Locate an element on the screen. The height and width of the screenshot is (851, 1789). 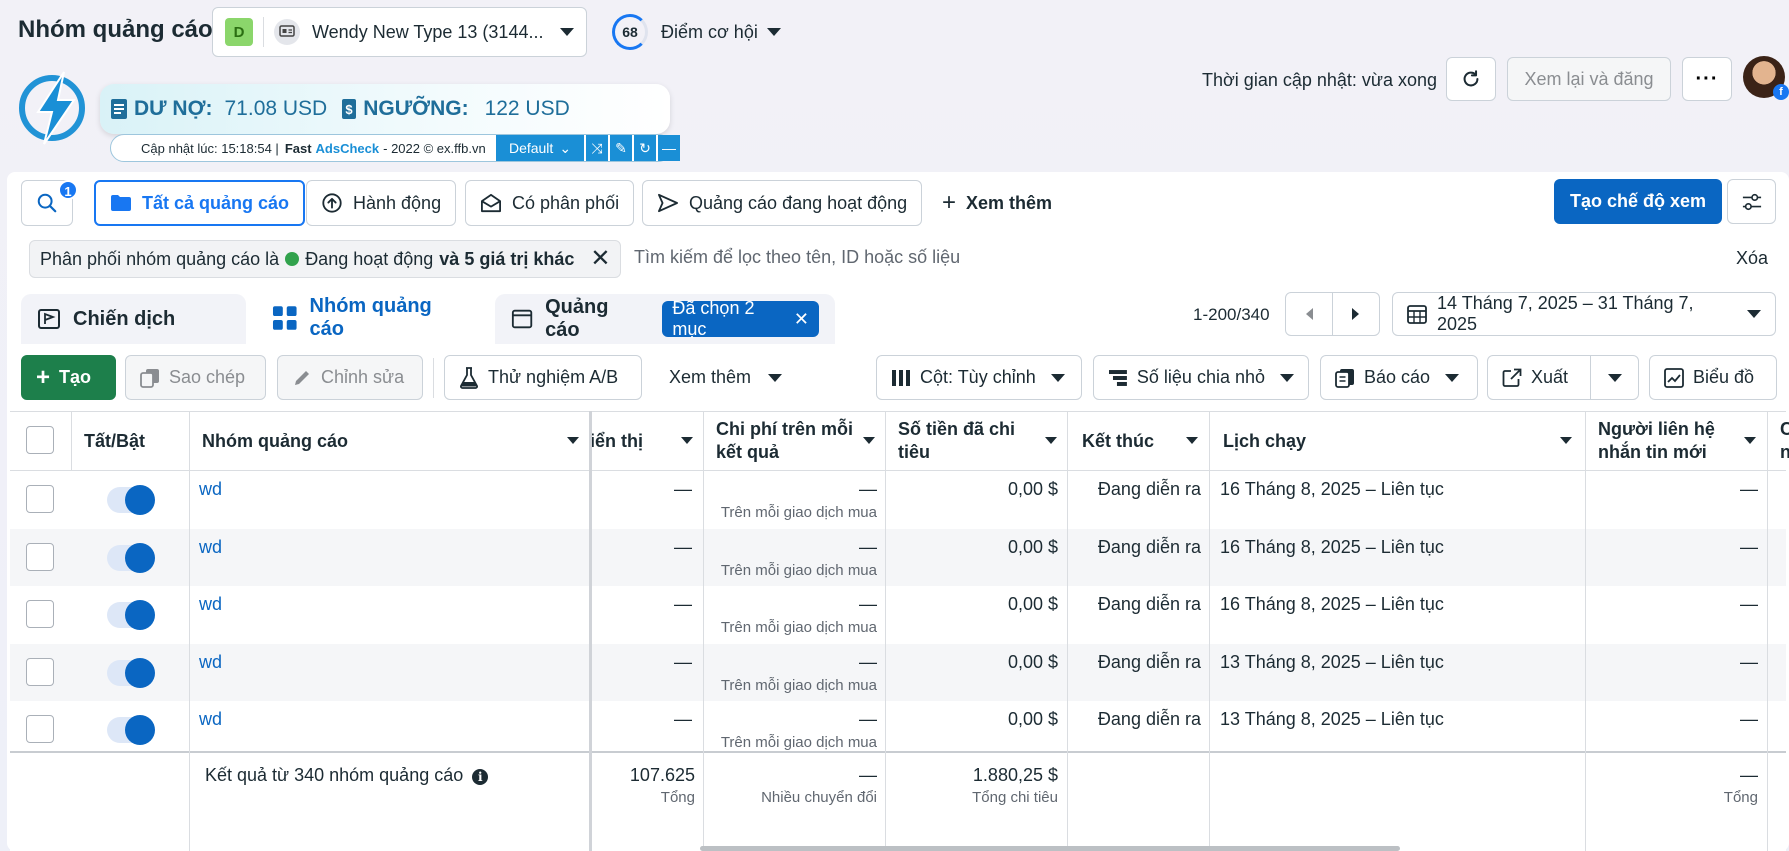
preset-select: Default ⌄ is located at coordinates (540, 148).